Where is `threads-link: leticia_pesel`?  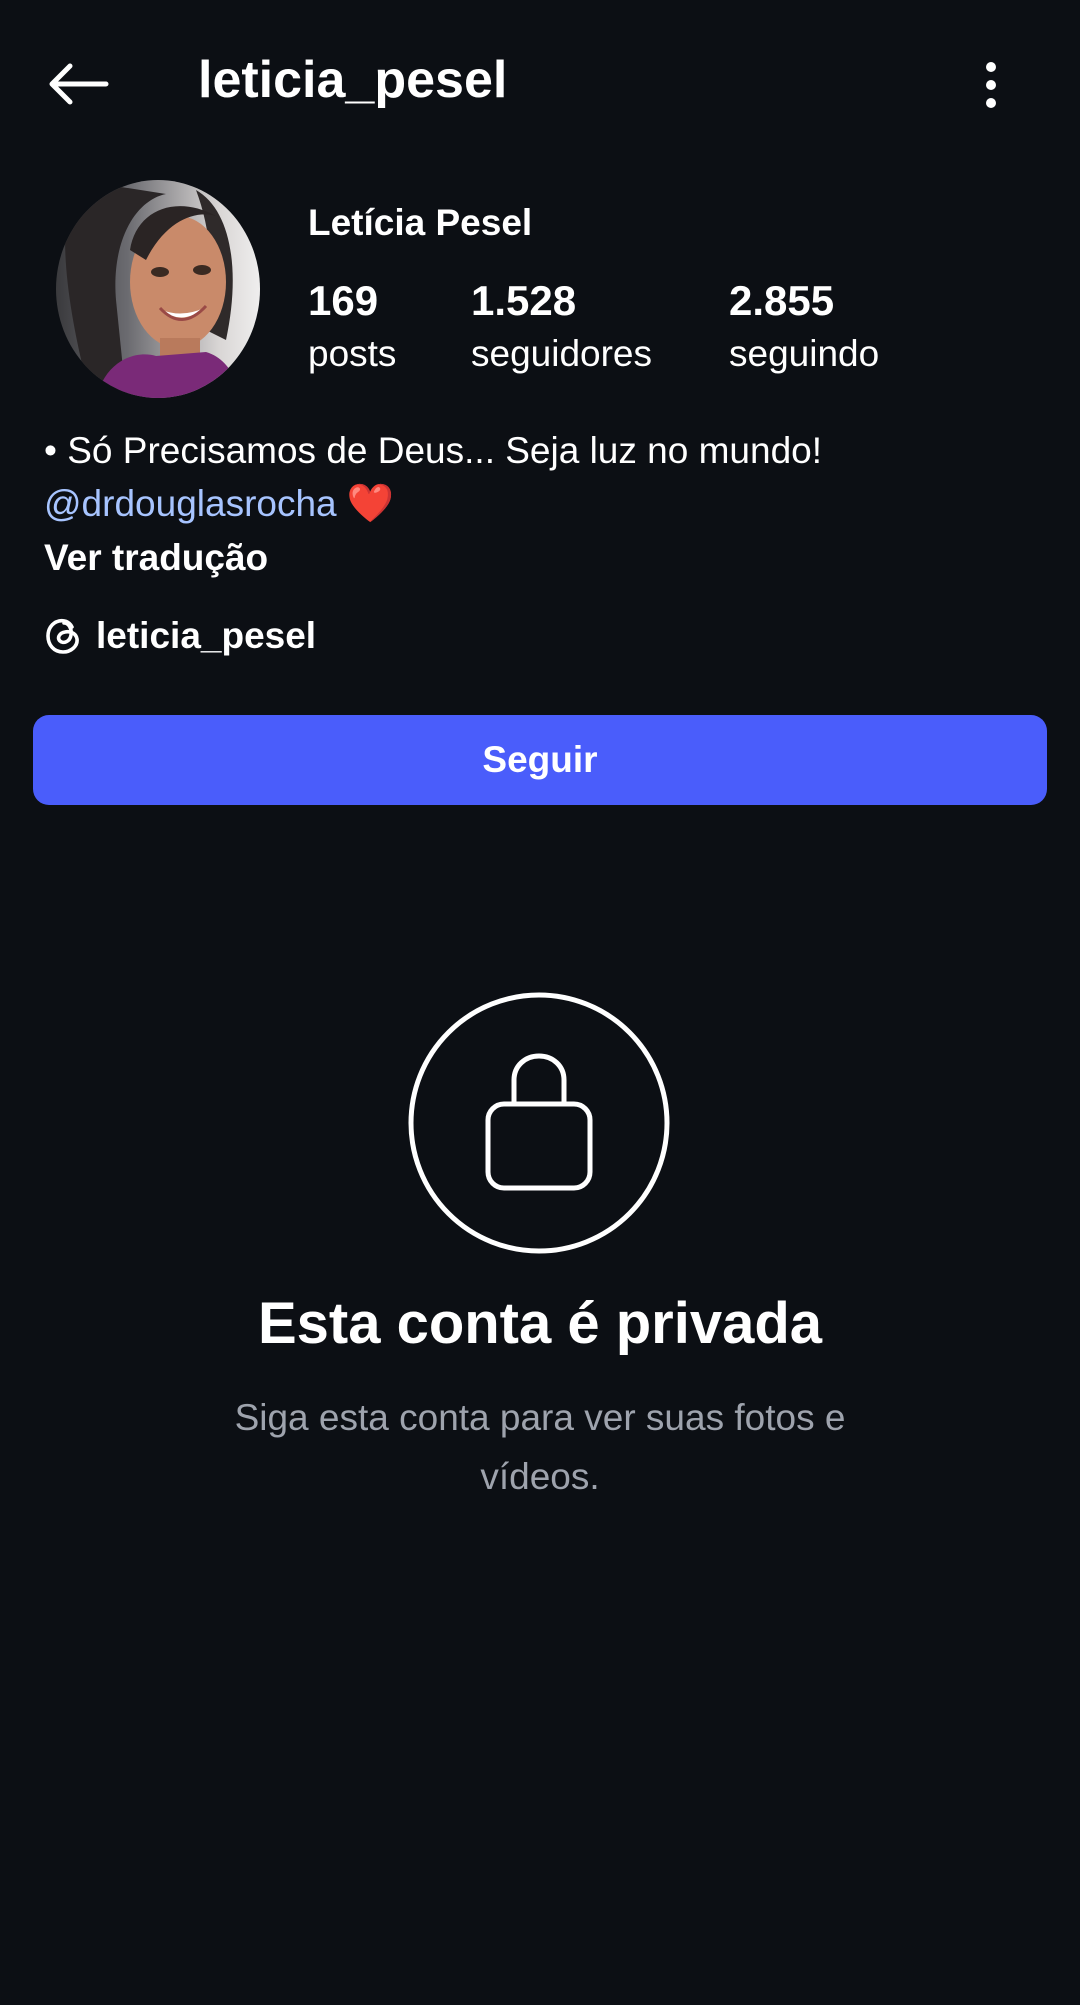 threads-link: leticia_pesel is located at coordinates (180, 636).